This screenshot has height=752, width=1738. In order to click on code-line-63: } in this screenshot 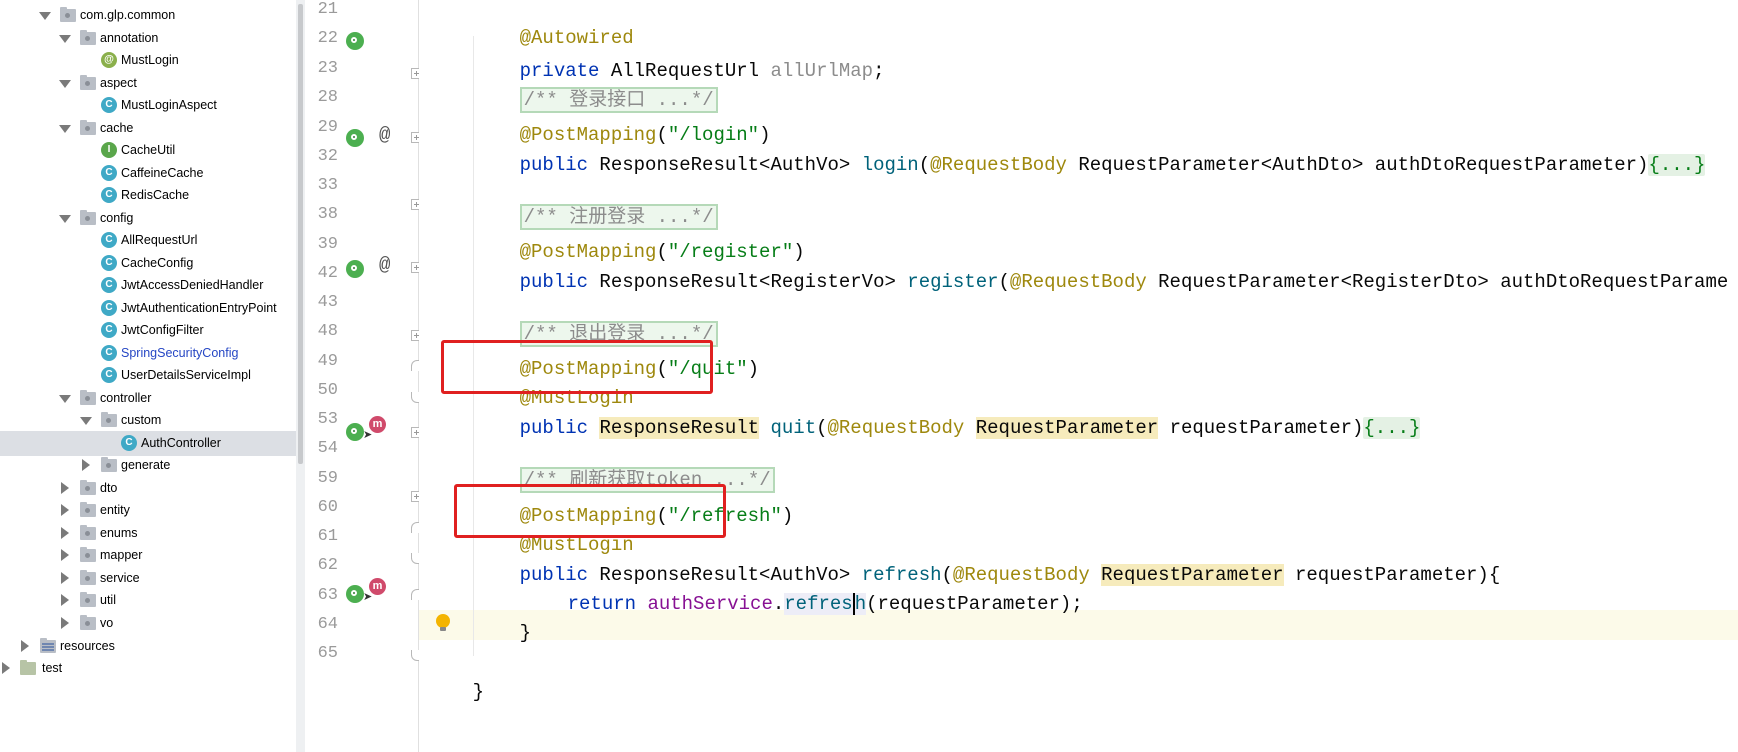, I will do `click(502, 616)`.